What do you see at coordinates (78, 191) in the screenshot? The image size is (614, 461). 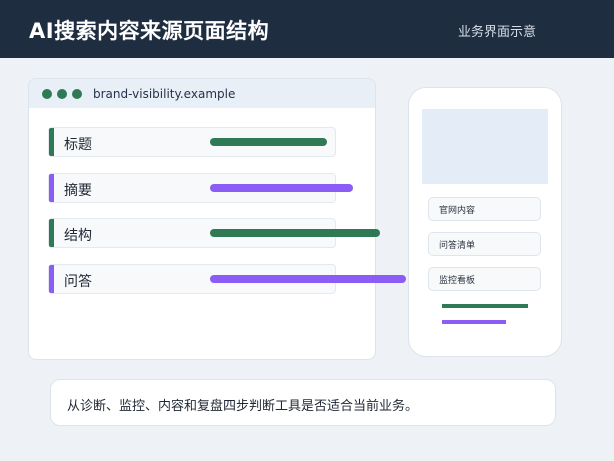 I see `row-label: 摘要` at bounding box center [78, 191].